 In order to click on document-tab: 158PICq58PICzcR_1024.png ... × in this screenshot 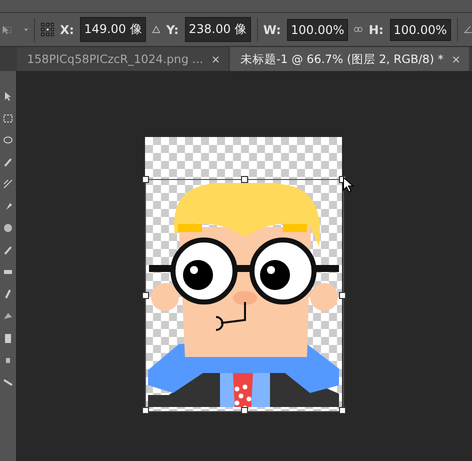, I will do `click(122, 59)`.